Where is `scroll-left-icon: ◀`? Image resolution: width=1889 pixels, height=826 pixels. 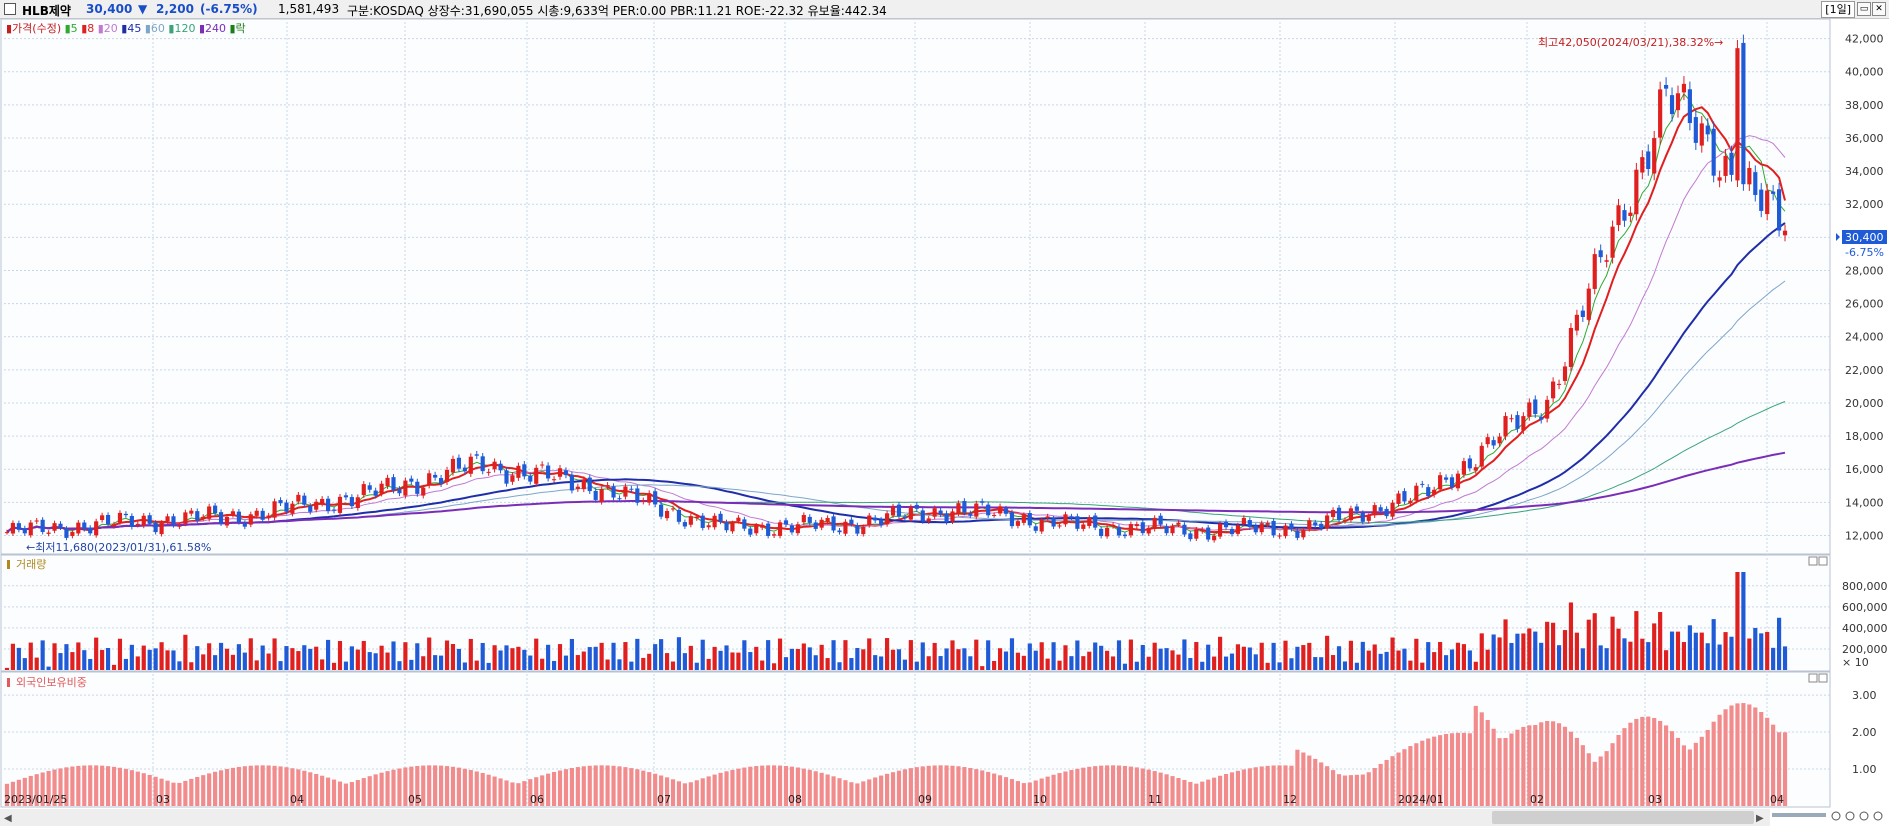
scroll-left-icon: ◀ is located at coordinates (8, 818).